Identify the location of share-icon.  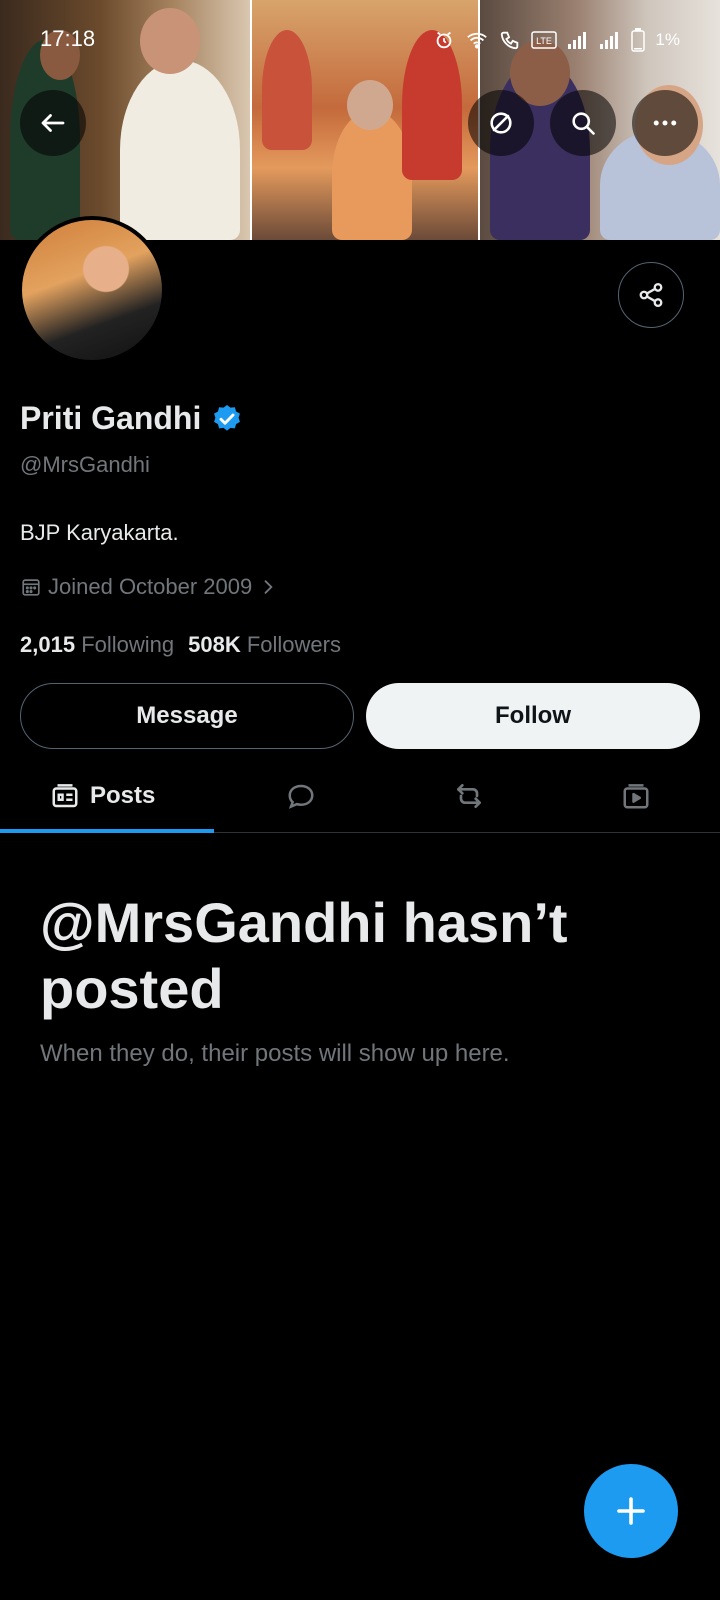
(651, 295).